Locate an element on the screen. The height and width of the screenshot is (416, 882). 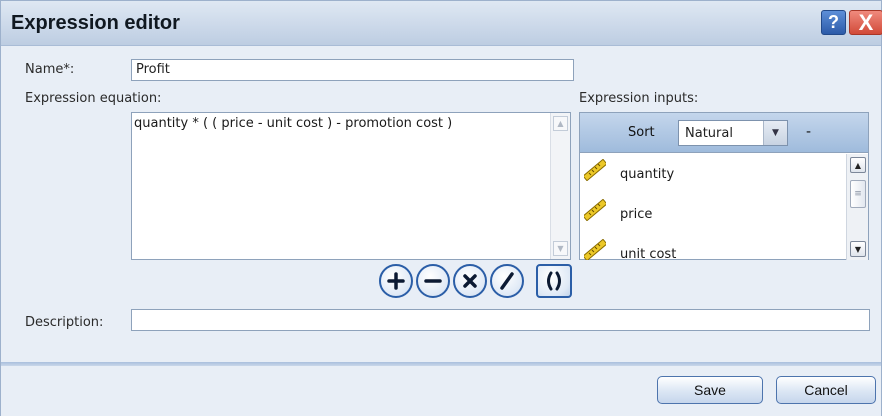
sort-select-value: Natural is located at coordinates (709, 133).